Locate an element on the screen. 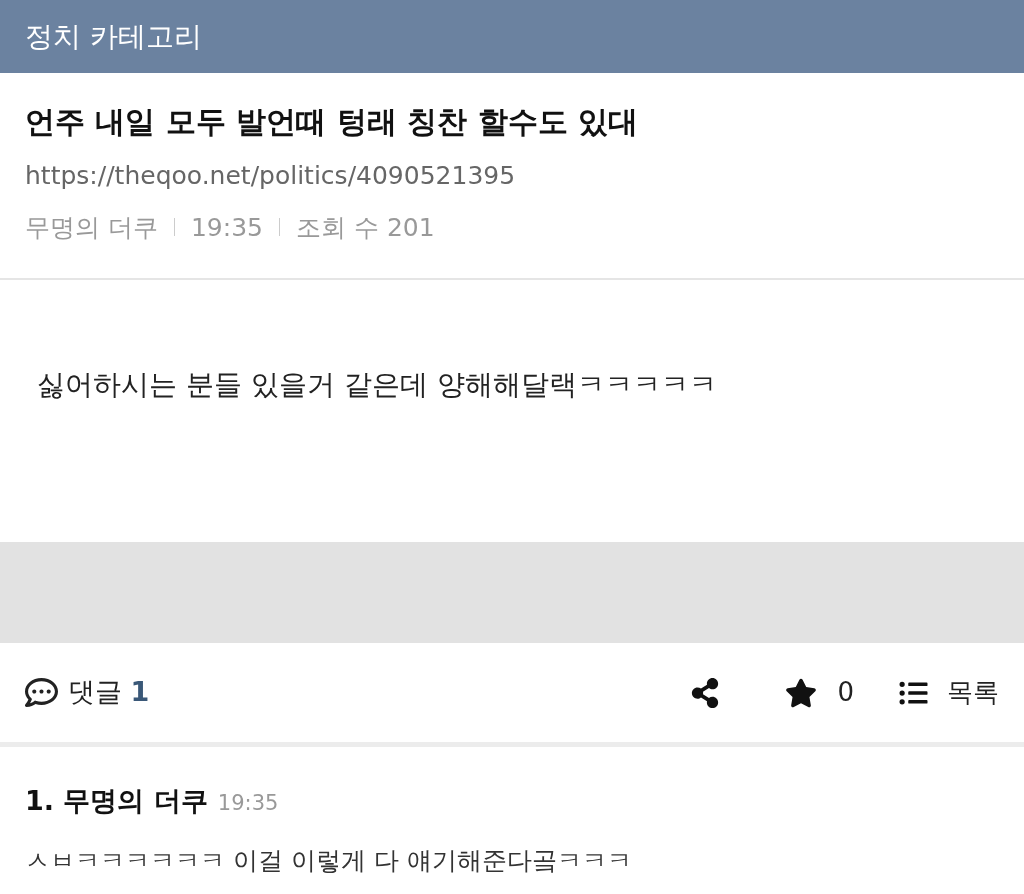 The image size is (1024, 894). star-button: 0 is located at coordinates (819, 692).